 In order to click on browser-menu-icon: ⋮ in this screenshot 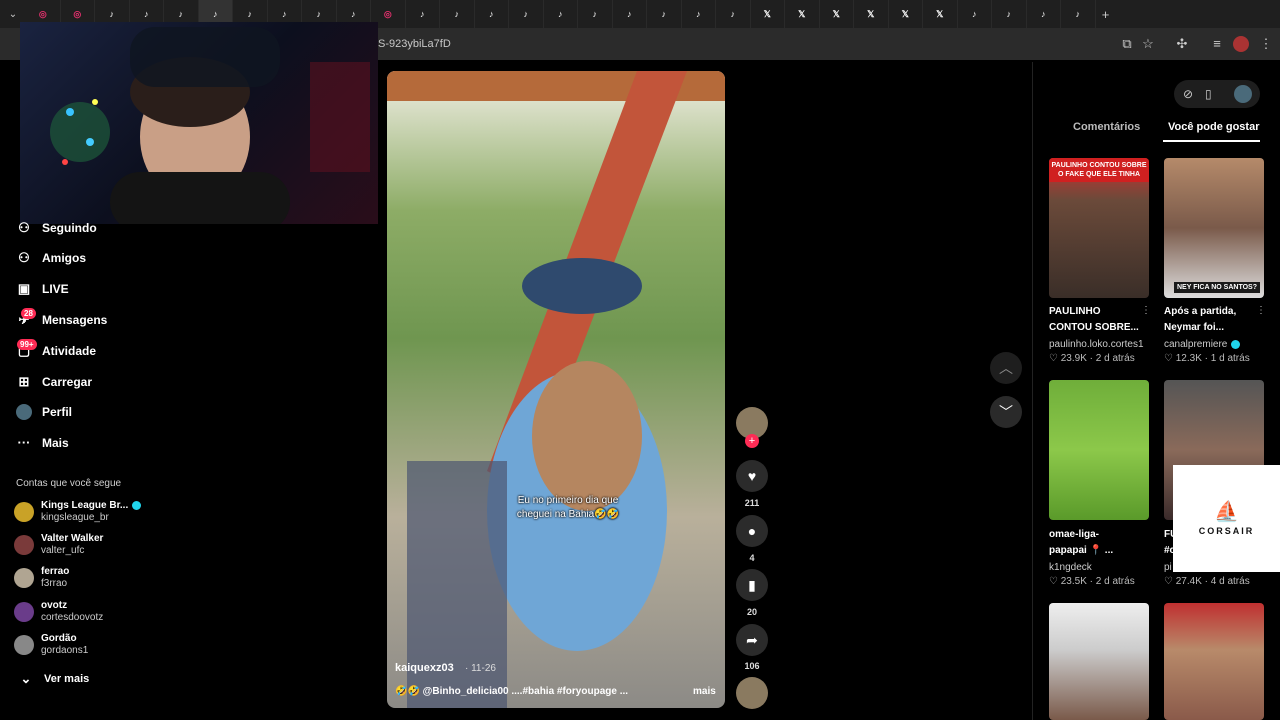, I will do `click(1266, 44)`.